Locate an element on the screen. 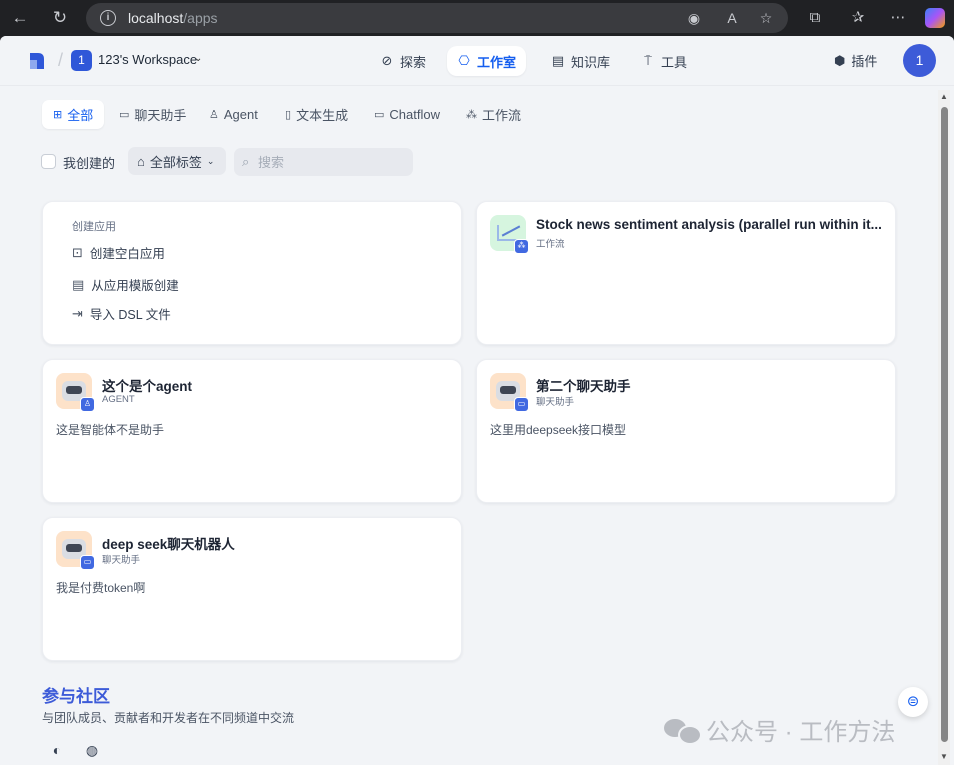 This screenshot has width=954, height=765. app-description: 这里用deepseek接口模型 is located at coordinates (558, 430).